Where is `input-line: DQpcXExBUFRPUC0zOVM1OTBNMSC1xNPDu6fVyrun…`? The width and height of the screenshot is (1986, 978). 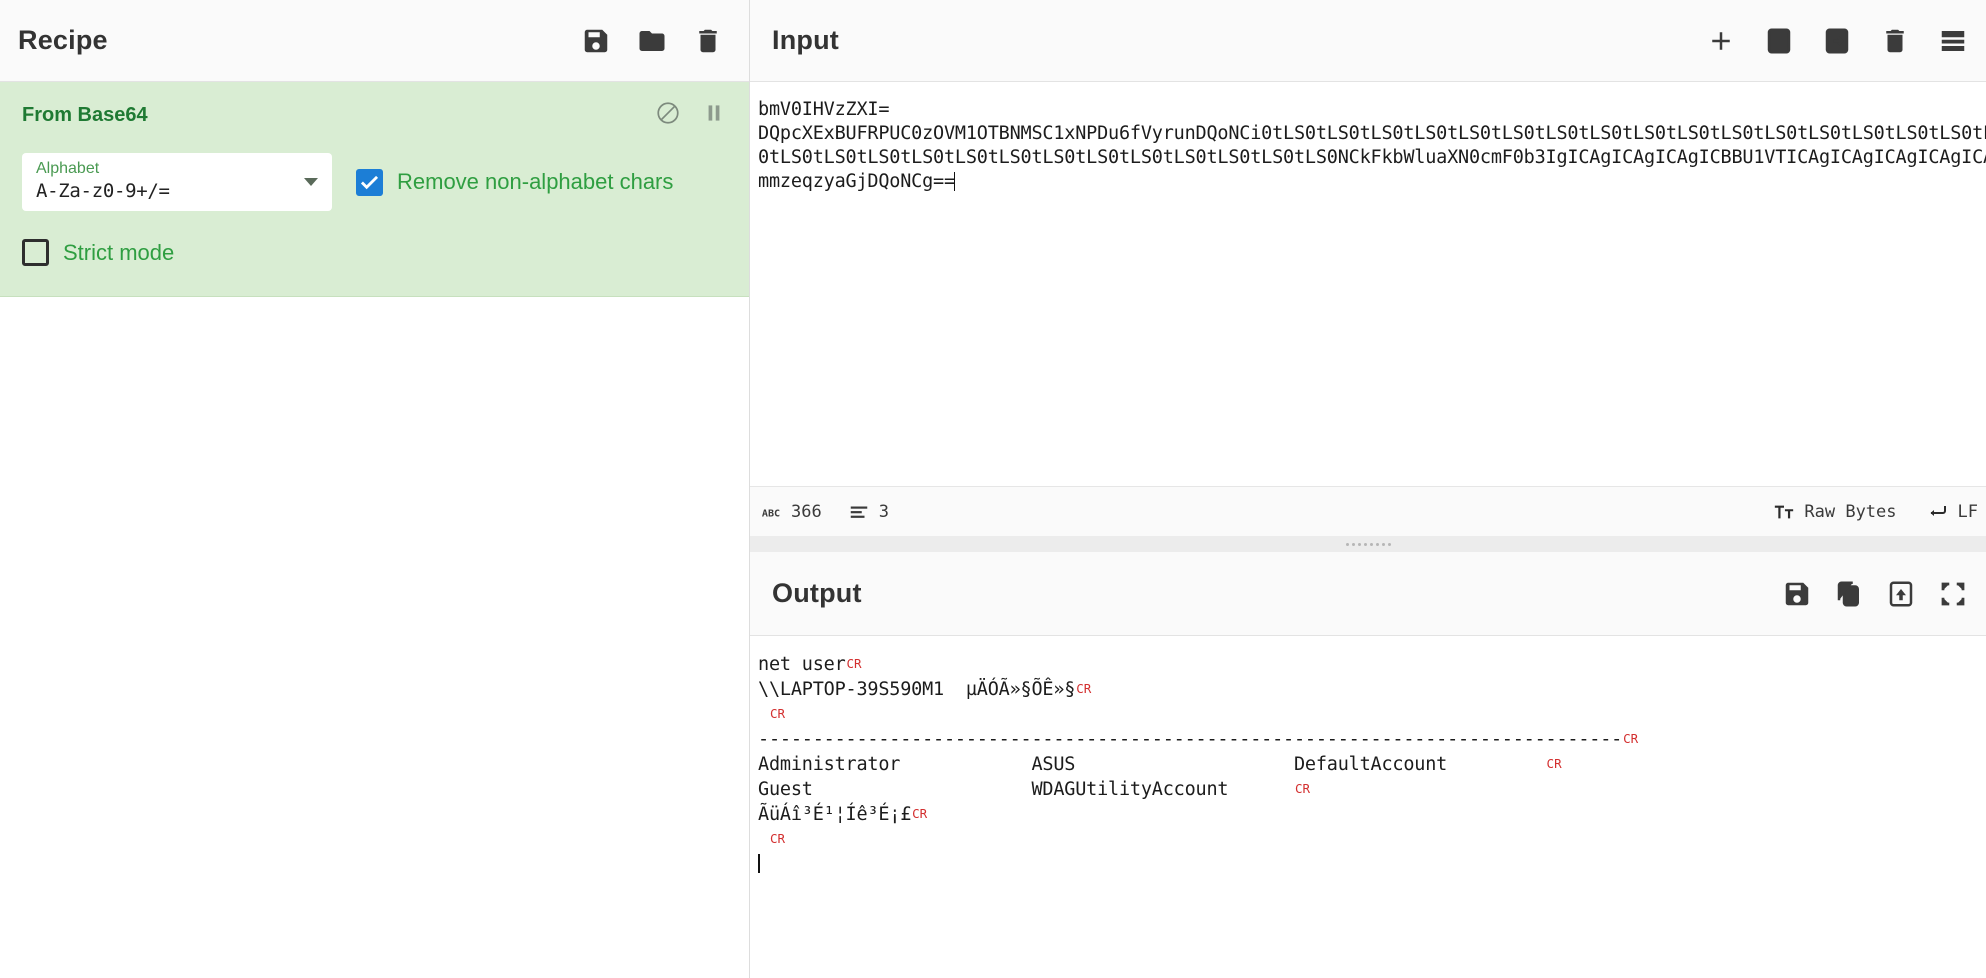
input-line: DQpcXExBUFRPUC0zOVM1OTBNMSC1xNPDu6fVyrun… is located at coordinates (1372, 133).